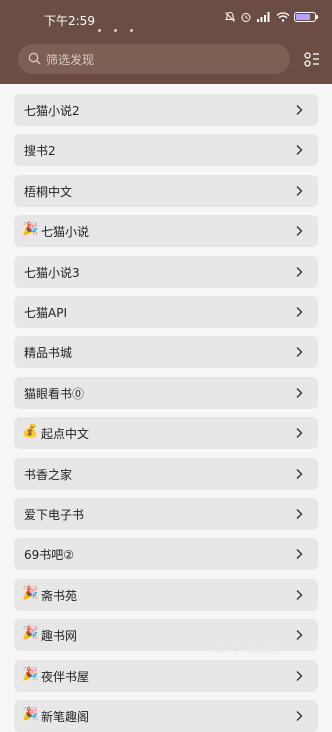  What do you see at coordinates (230, 16) in the screenshot?
I see `mute-bell-icon` at bounding box center [230, 16].